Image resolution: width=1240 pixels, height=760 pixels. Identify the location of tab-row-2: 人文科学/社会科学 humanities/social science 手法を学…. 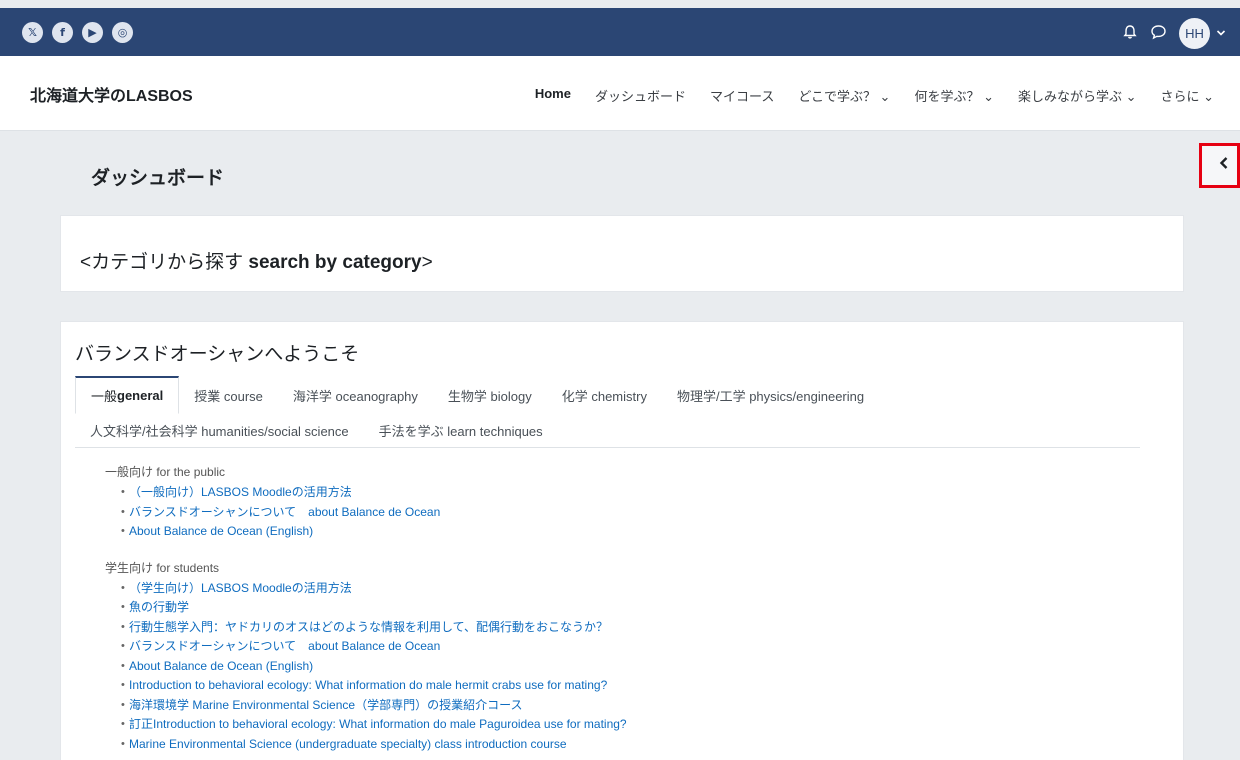
(607, 431).